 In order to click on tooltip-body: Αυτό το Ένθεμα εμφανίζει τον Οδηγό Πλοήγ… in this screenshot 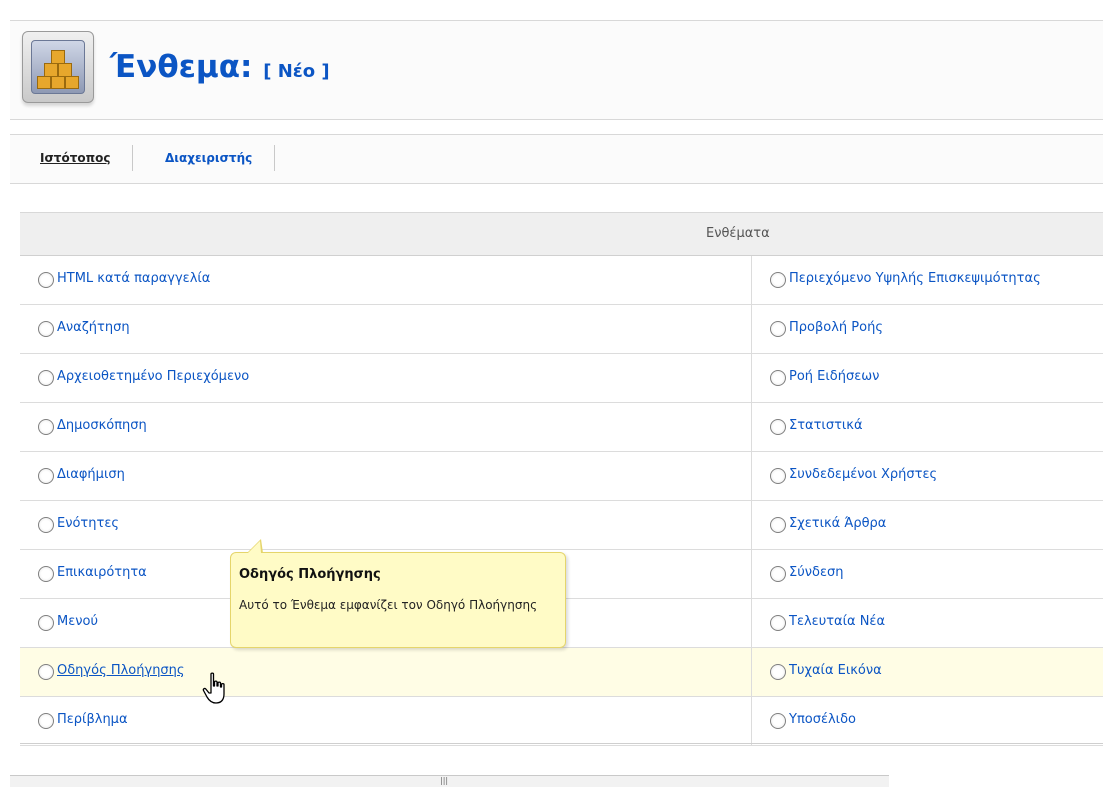, I will do `click(388, 605)`.